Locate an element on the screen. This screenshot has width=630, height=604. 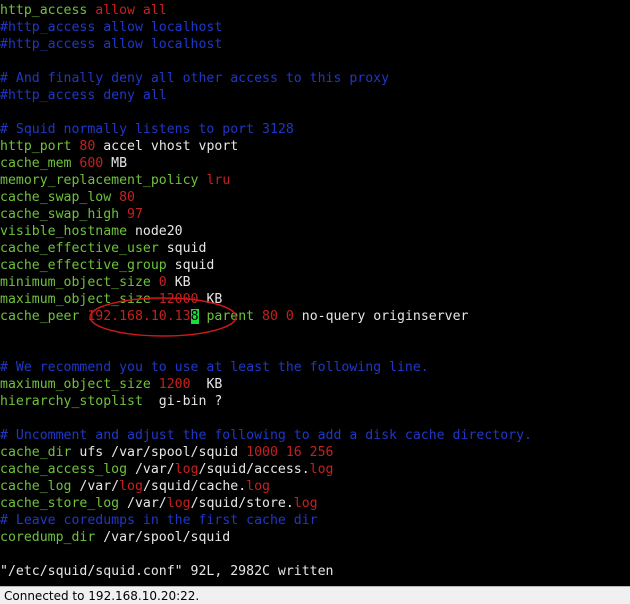
terminal-line: visible_hostname node20 is located at coordinates (91, 231).